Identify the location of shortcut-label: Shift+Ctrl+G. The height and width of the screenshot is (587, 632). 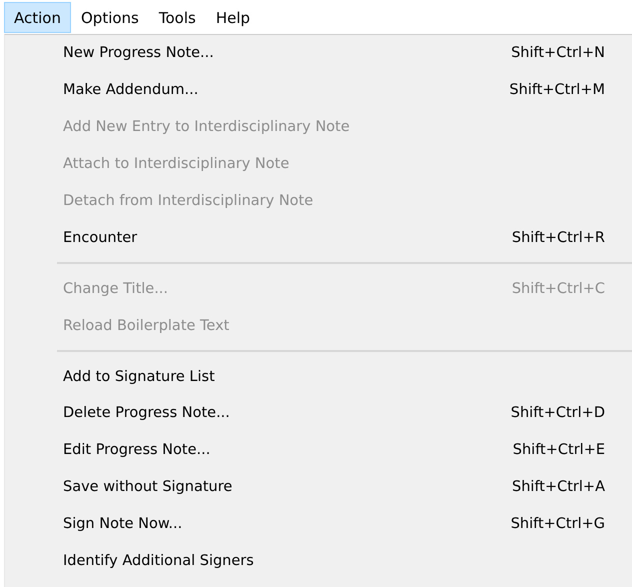
(557, 524).